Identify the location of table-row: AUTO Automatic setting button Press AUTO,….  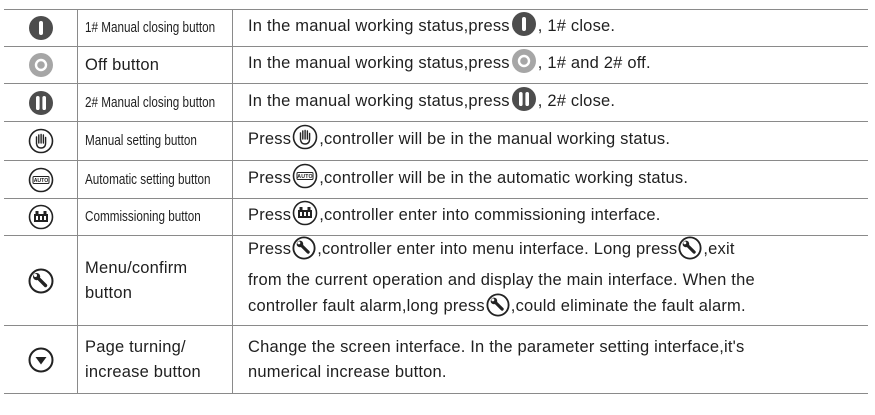
(436, 179).